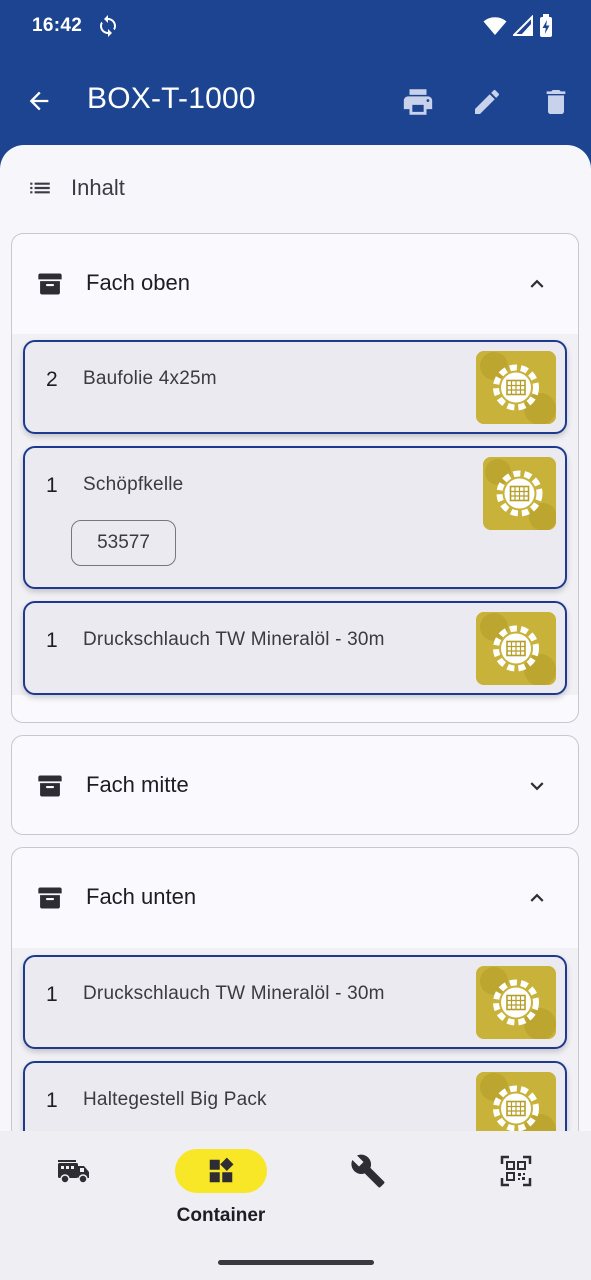 The width and height of the screenshot is (591, 1280). Describe the element at coordinates (295, 517) in the screenshot. I see `list-item: 1 Schöpfkelle 53577` at that location.